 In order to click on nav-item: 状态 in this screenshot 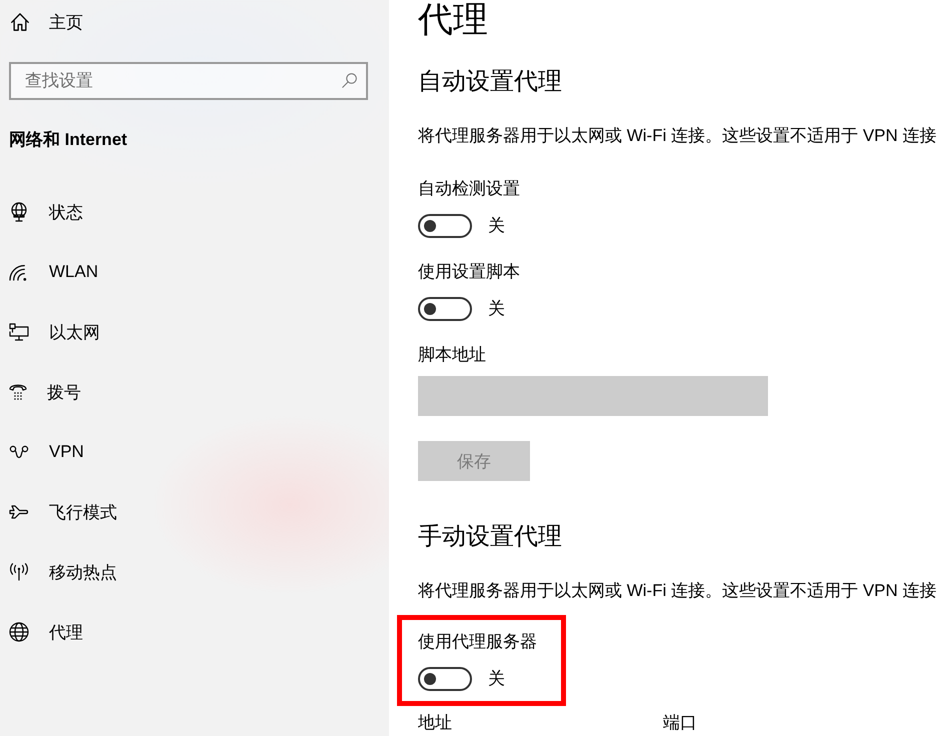, I will do `click(194, 212)`.